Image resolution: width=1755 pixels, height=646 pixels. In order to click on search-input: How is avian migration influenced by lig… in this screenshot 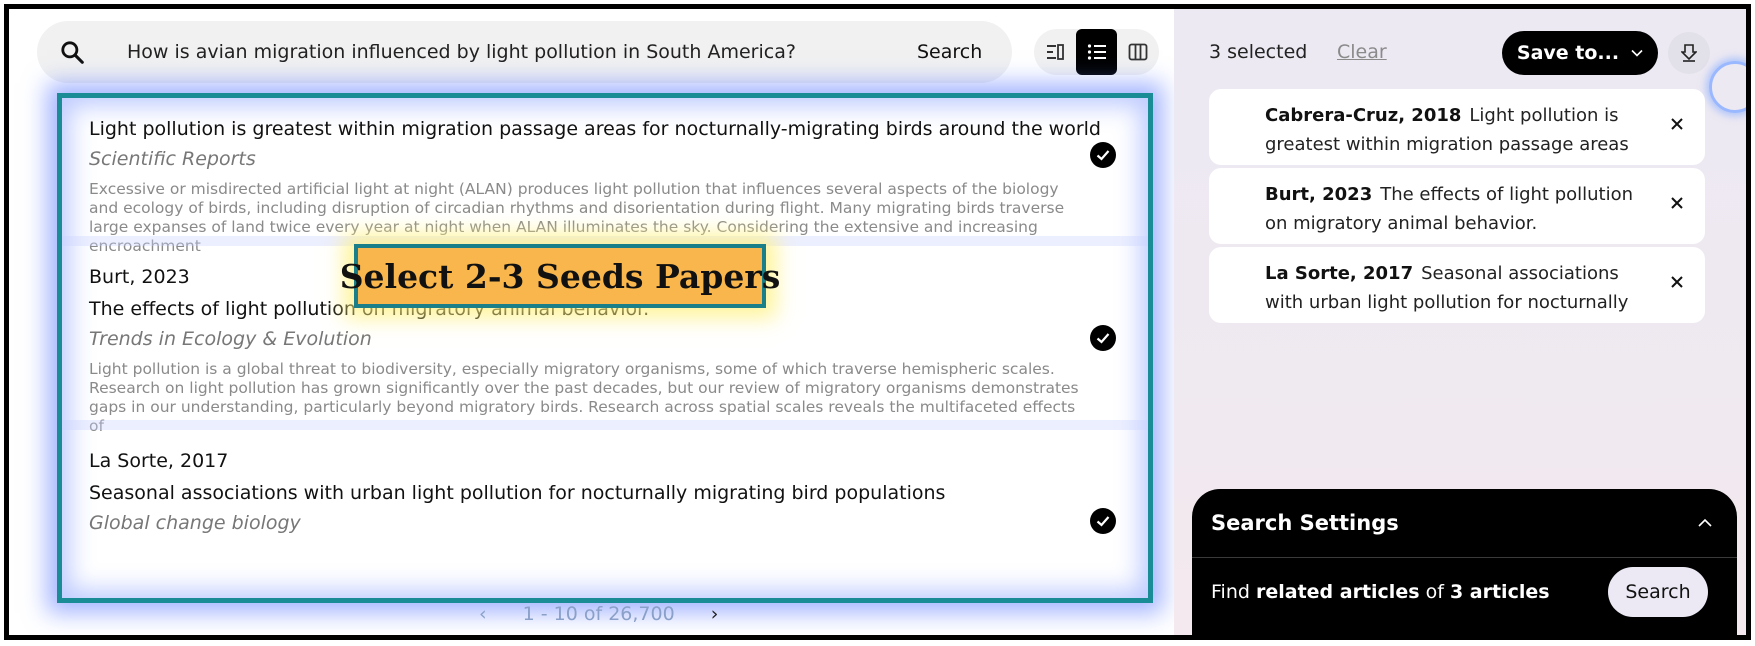, I will do `click(461, 52)`.